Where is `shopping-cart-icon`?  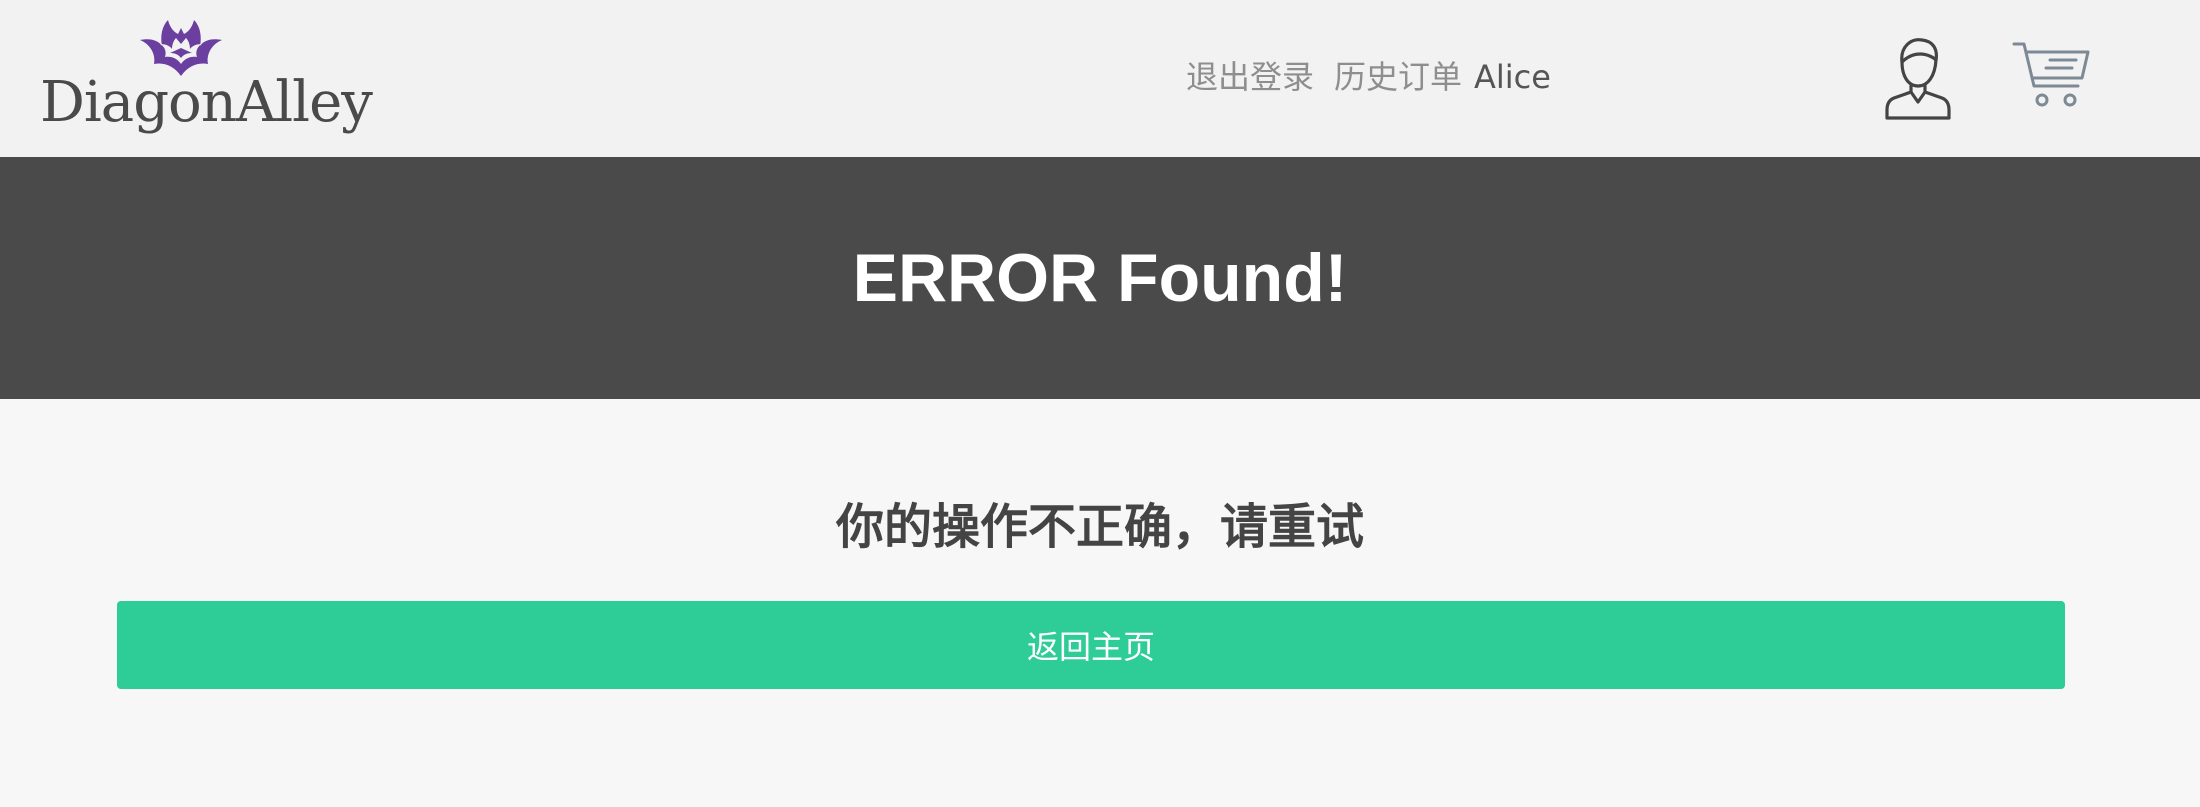 shopping-cart-icon is located at coordinates (2052, 77).